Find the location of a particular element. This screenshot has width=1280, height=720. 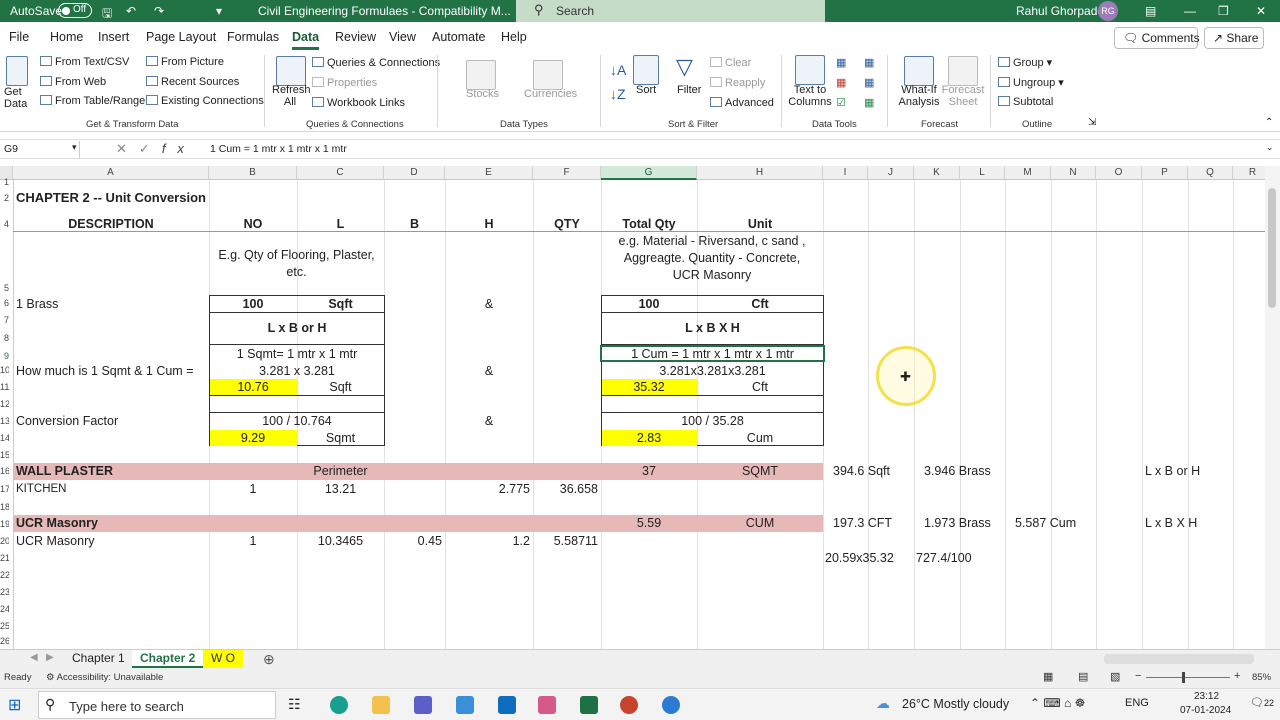

filter-icon: ▽ is located at coordinates (684, 67).